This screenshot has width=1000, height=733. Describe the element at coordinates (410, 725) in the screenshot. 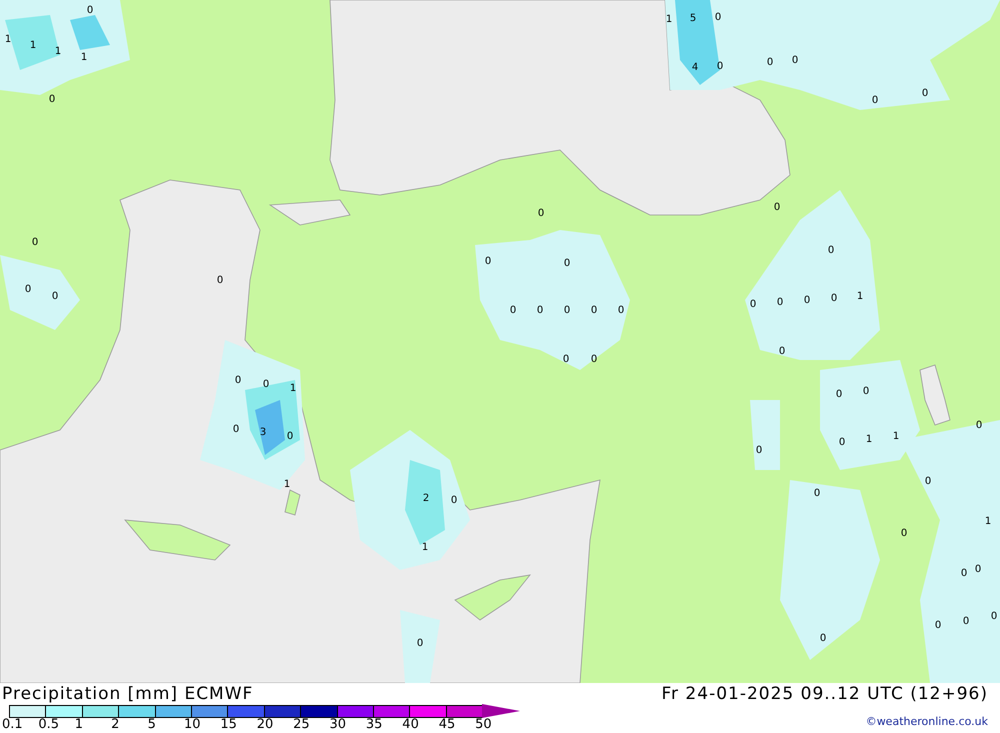

I see `legend-label: 40` at that location.